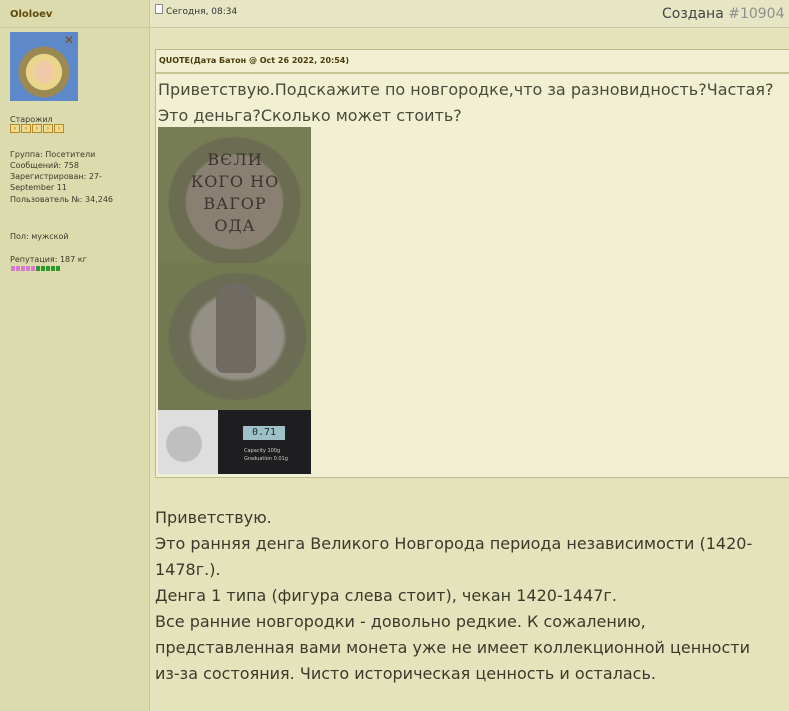 Image resolution: width=789 pixels, height=711 pixels. Describe the element at coordinates (310, 115) in the screenshot. I see `quote-text-line: Это деньга?Сколько может стоить?` at that location.